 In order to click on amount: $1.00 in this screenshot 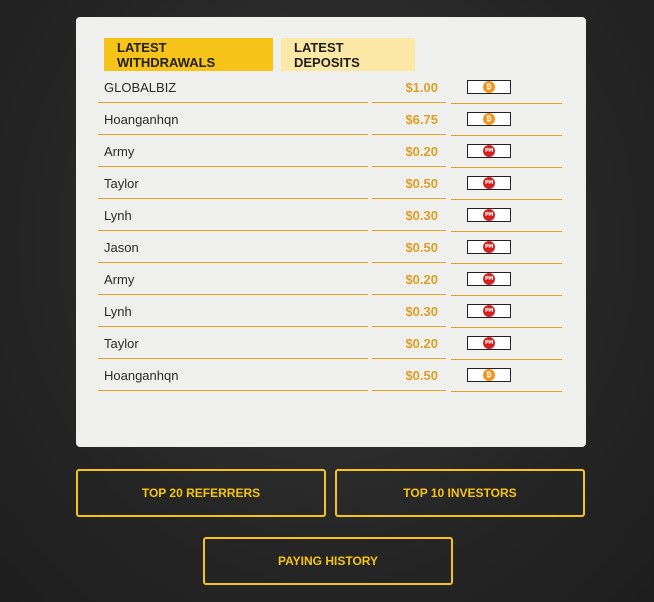, I will do `click(409, 87)`.